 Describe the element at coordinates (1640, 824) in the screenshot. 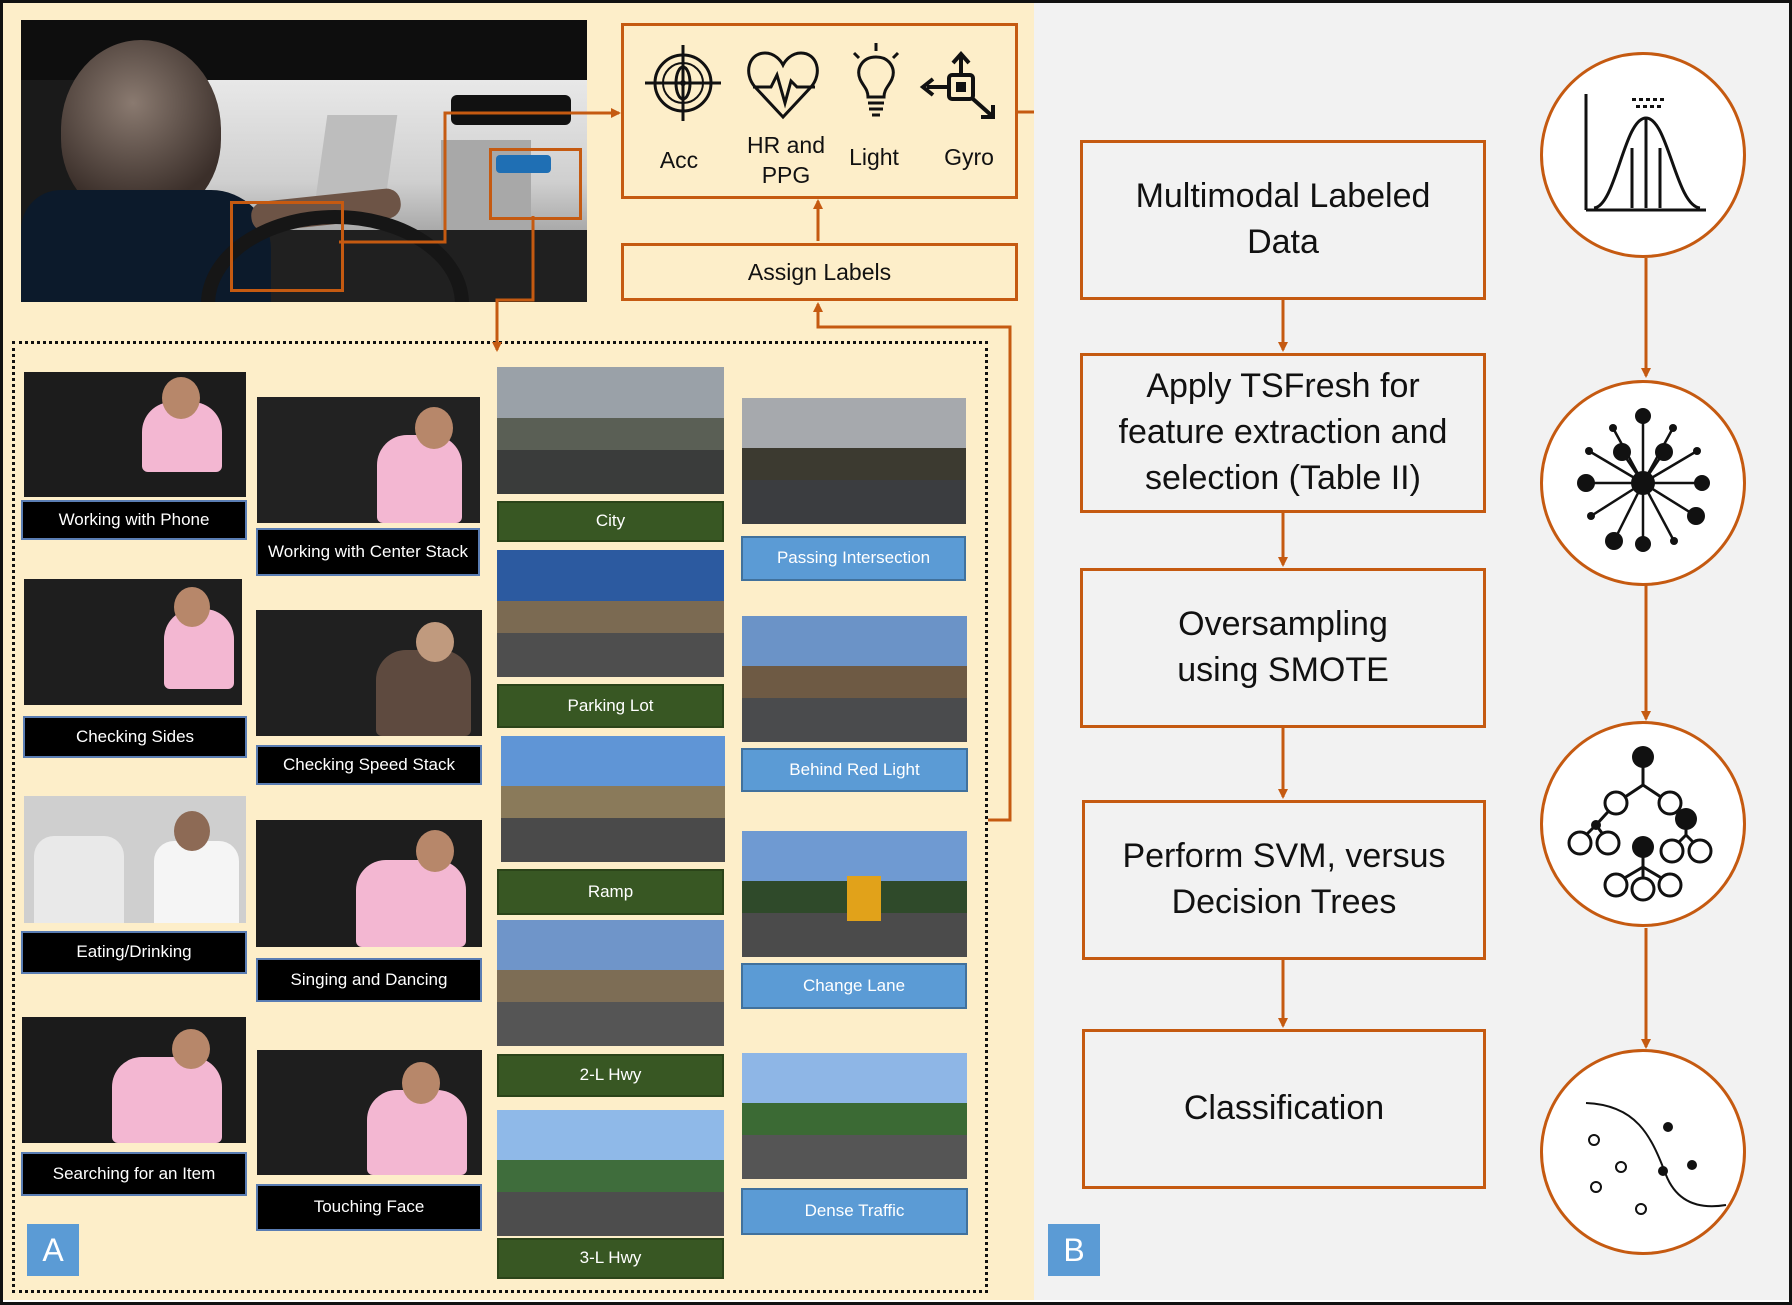

I see `decision-tree-icon` at that location.